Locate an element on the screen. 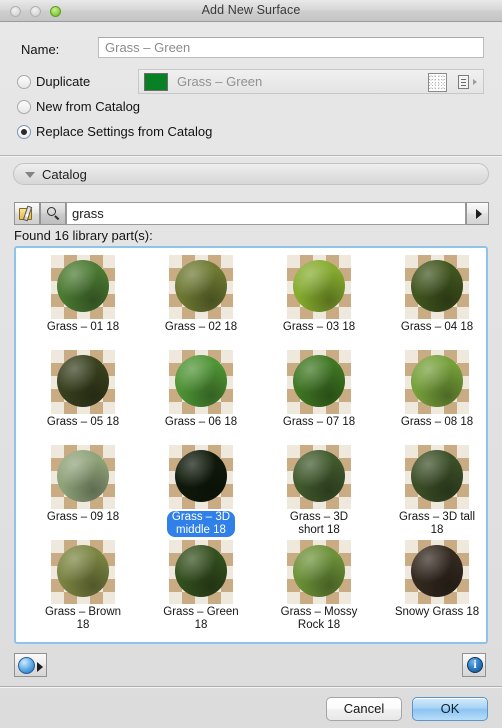 Image resolution: width=502 pixels, height=728 pixels. catalog-result-item: Grass – 07 18 is located at coordinates (319, 397).